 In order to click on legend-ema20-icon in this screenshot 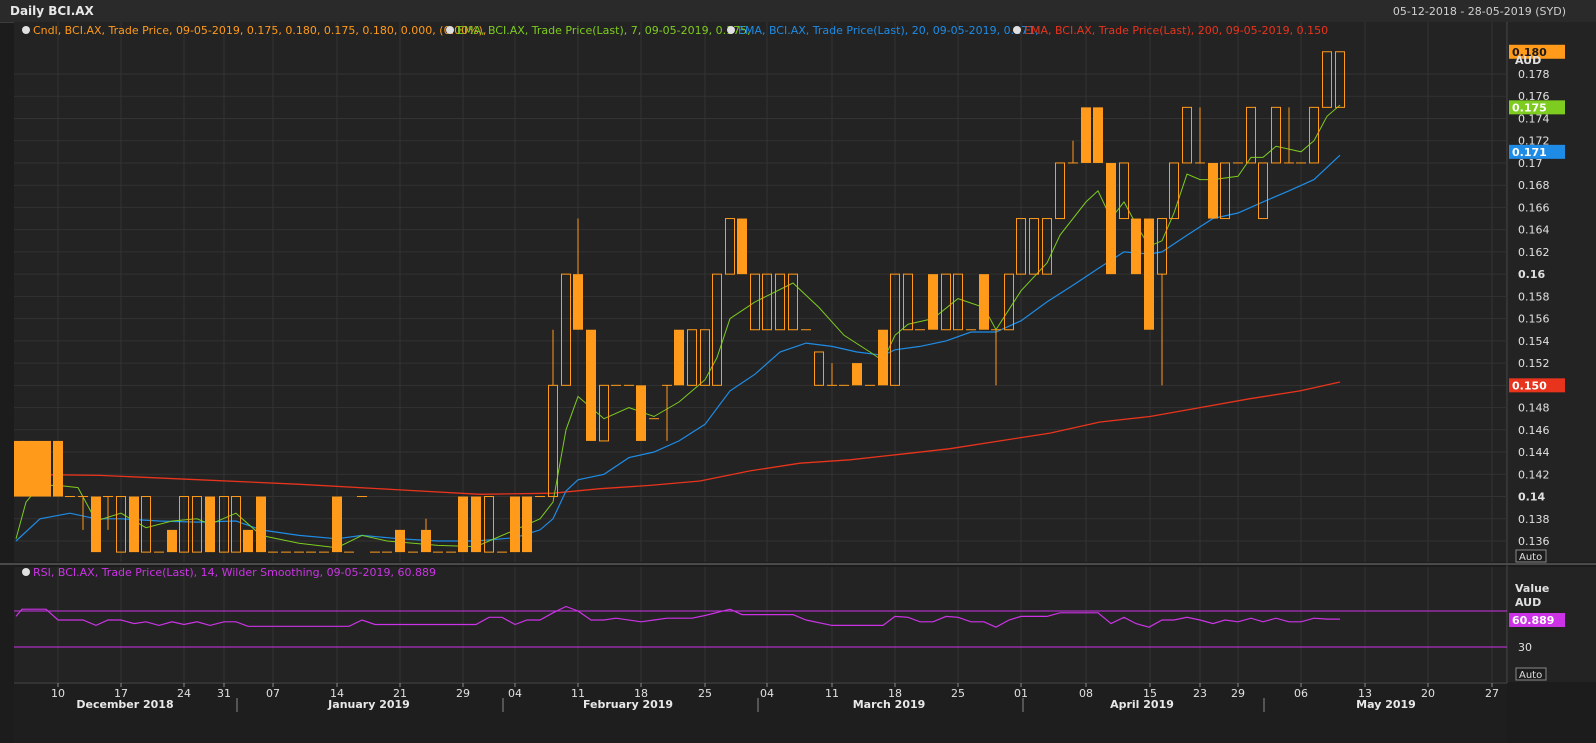, I will do `click(731, 30)`.